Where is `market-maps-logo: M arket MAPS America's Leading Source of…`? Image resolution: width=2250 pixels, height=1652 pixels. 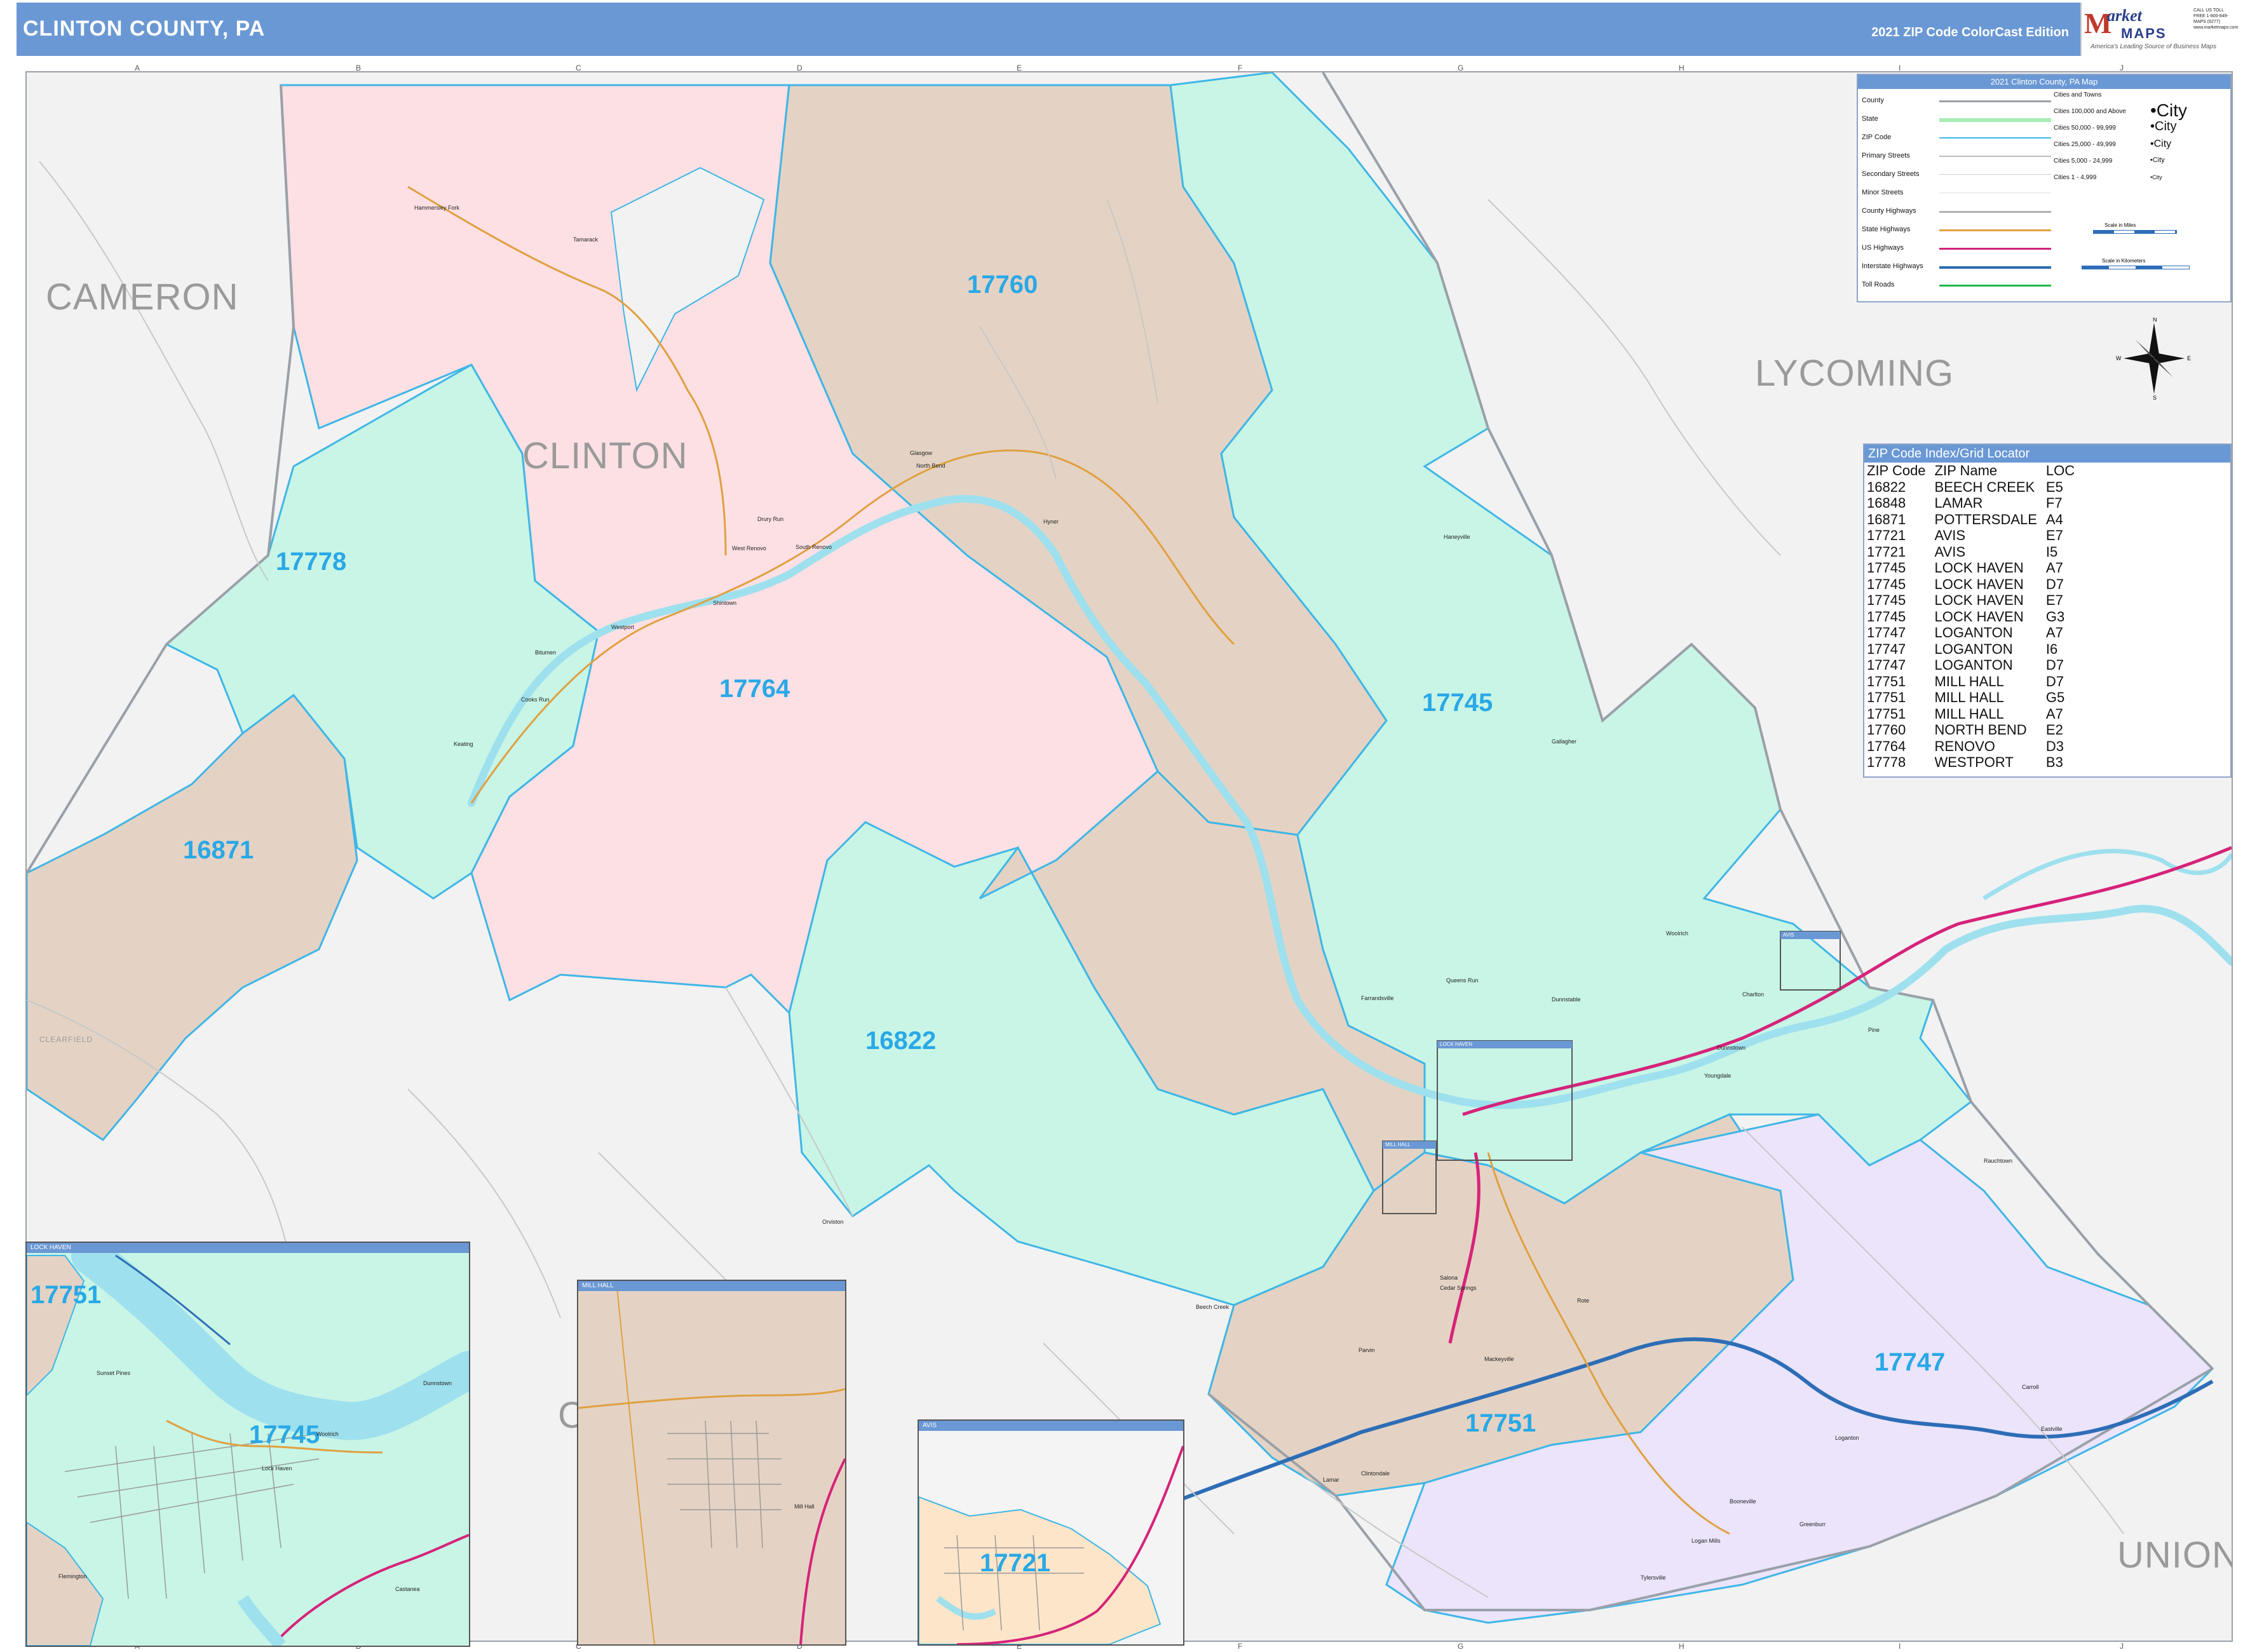 market-maps-logo: M arket MAPS America's Leading Source of… is located at coordinates (2159, 30).